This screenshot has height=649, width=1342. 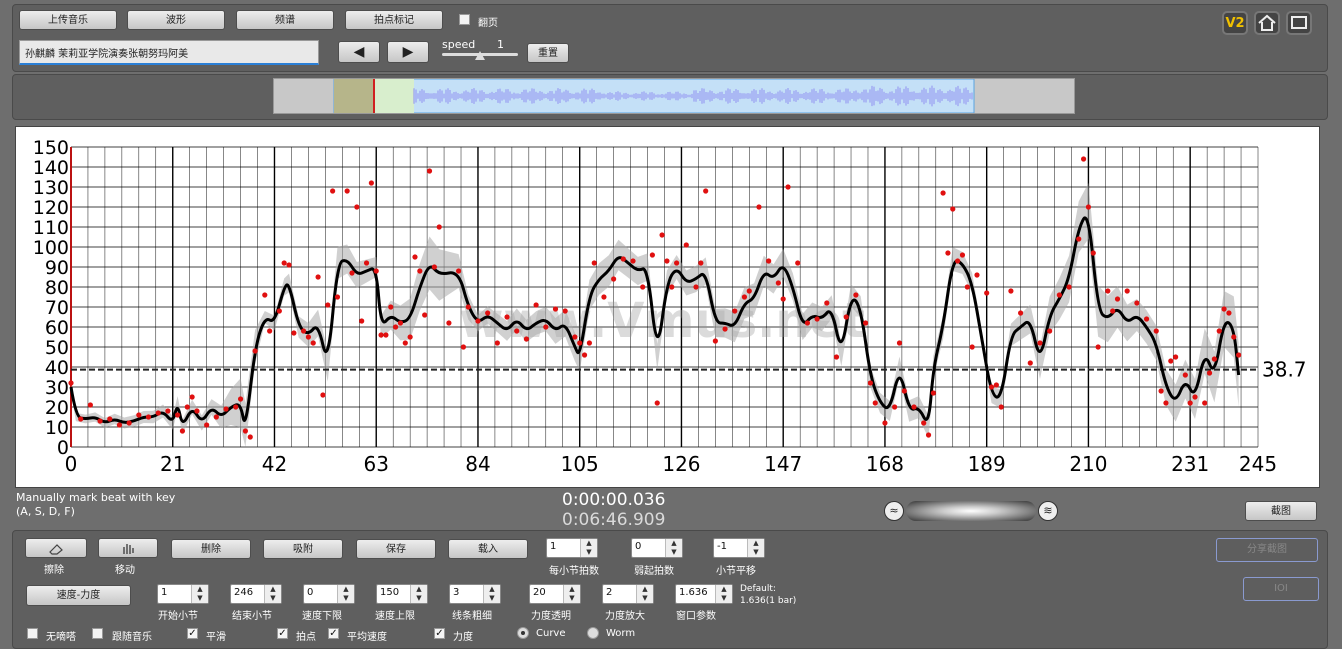 I want to click on ioi-button: IOI, so click(x=1281, y=589).